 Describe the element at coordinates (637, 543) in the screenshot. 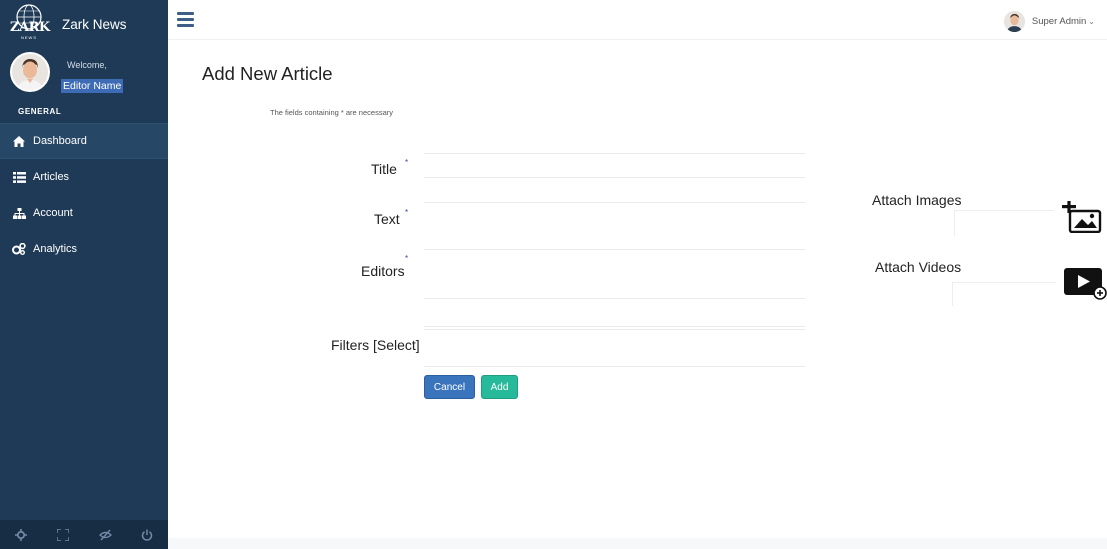

I see `footer-strip` at that location.